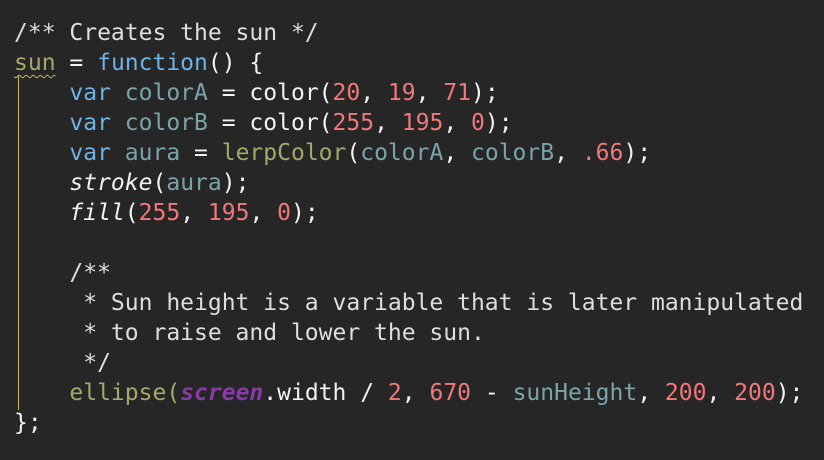  Describe the element at coordinates (222, 393) in the screenshot. I see `identifier: screen` at that location.